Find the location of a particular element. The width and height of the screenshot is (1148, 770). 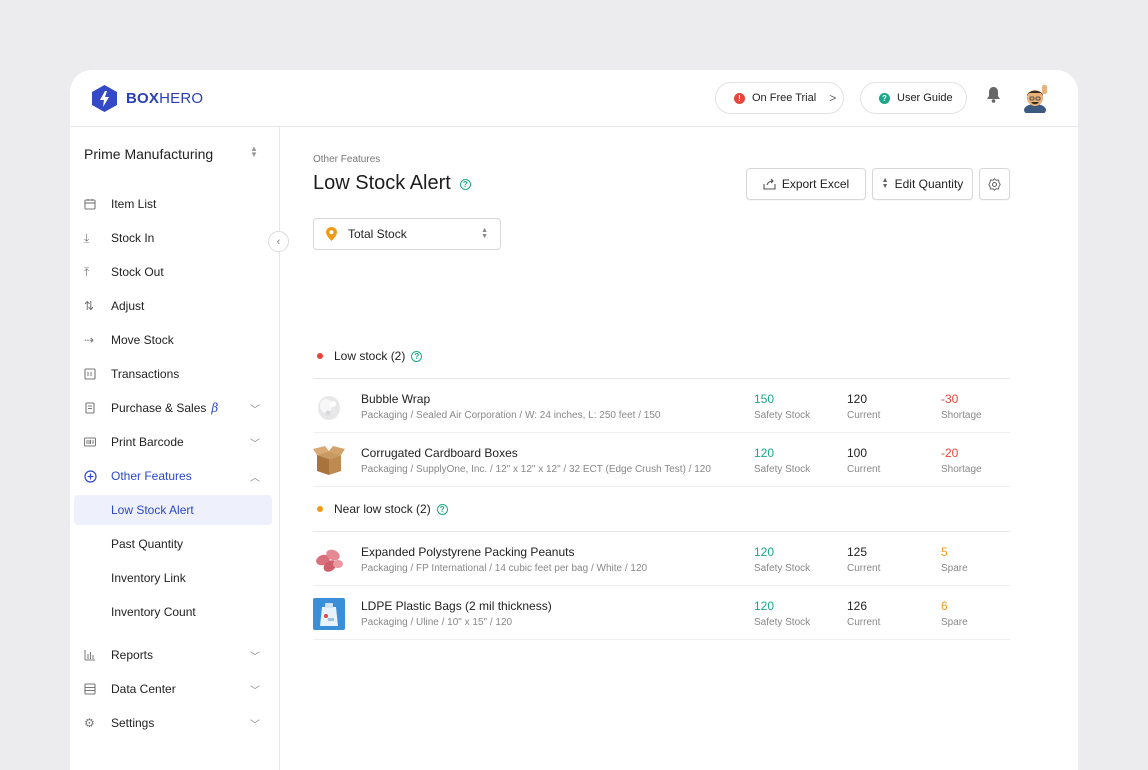

sidebar-item-label: Move Stock is located at coordinates (142, 340).